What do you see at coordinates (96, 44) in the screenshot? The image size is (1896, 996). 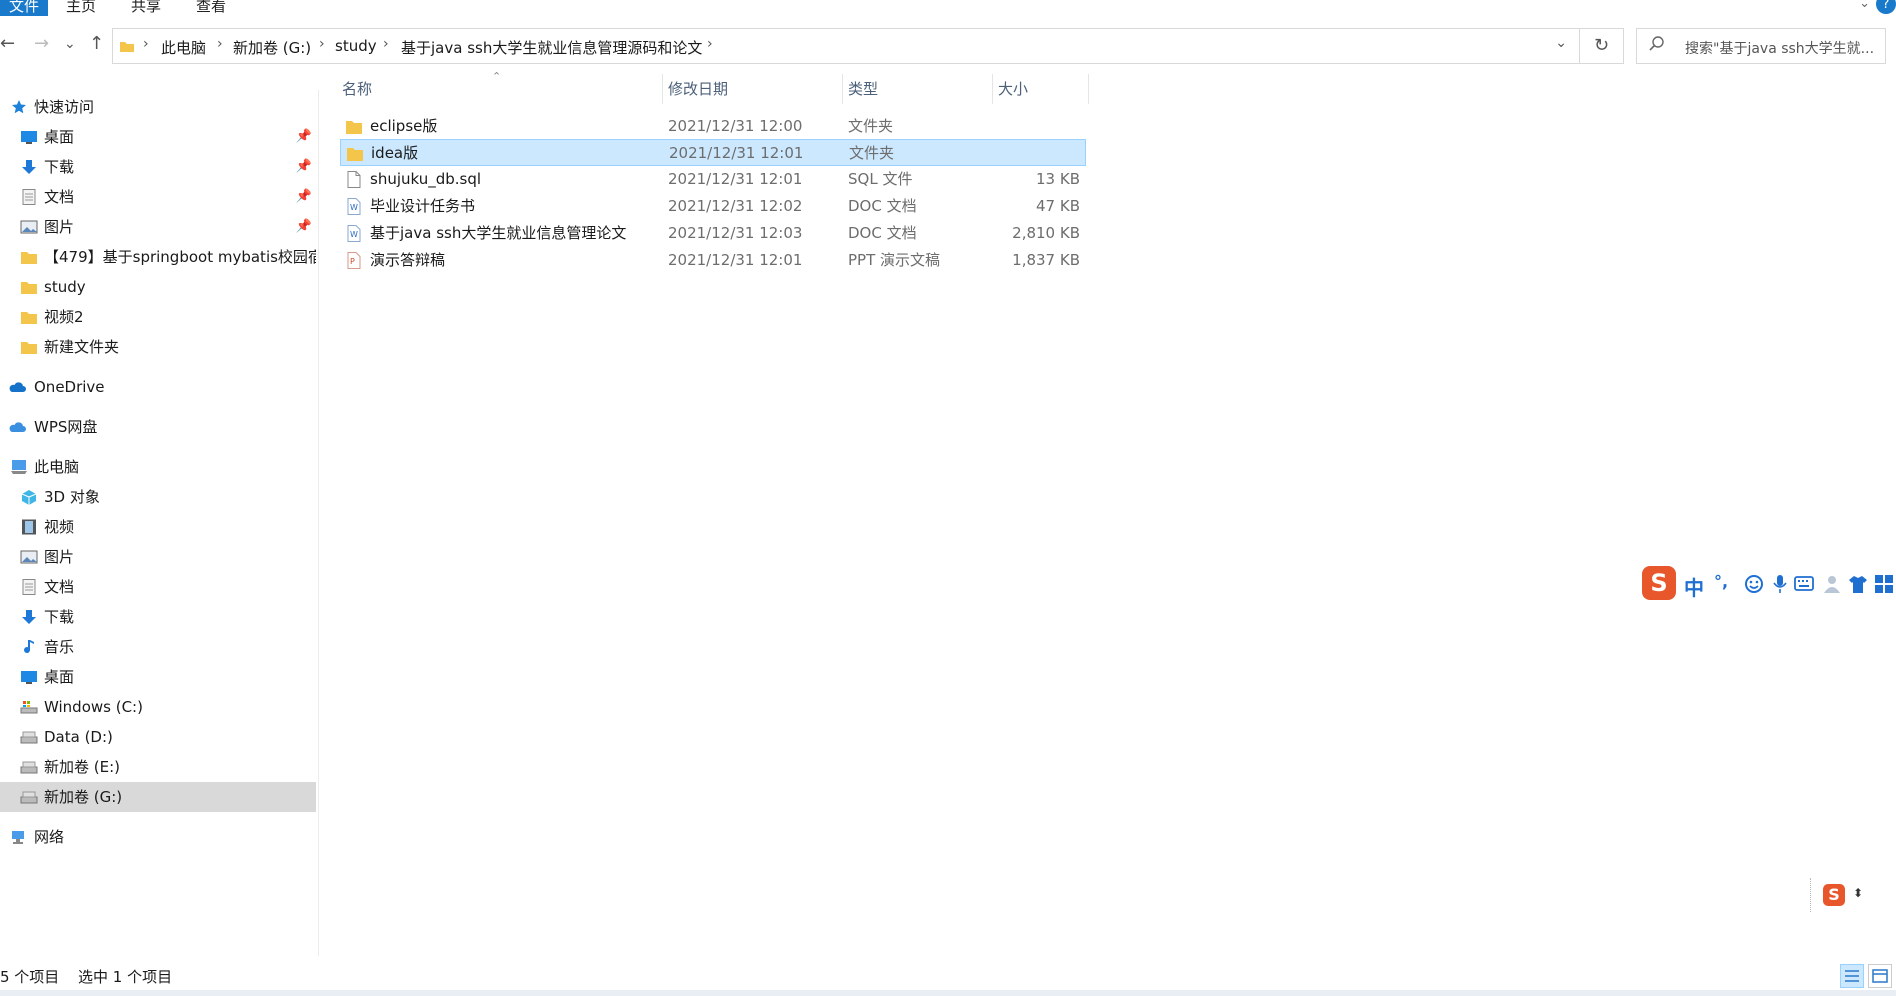 I see `up-button: ↑` at bounding box center [96, 44].